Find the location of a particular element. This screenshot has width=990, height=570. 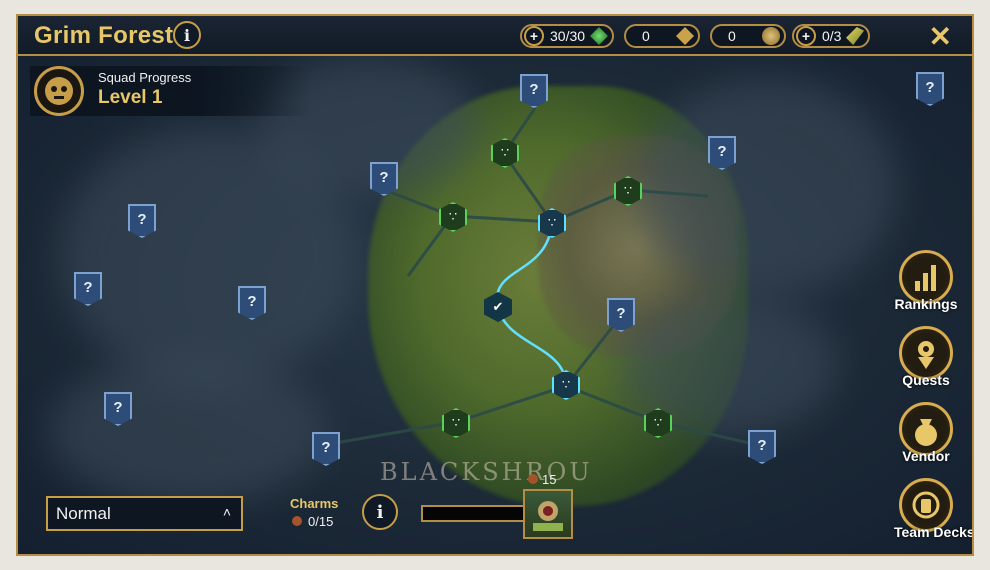

energy-value: 30/30 is located at coordinates (568, 36).